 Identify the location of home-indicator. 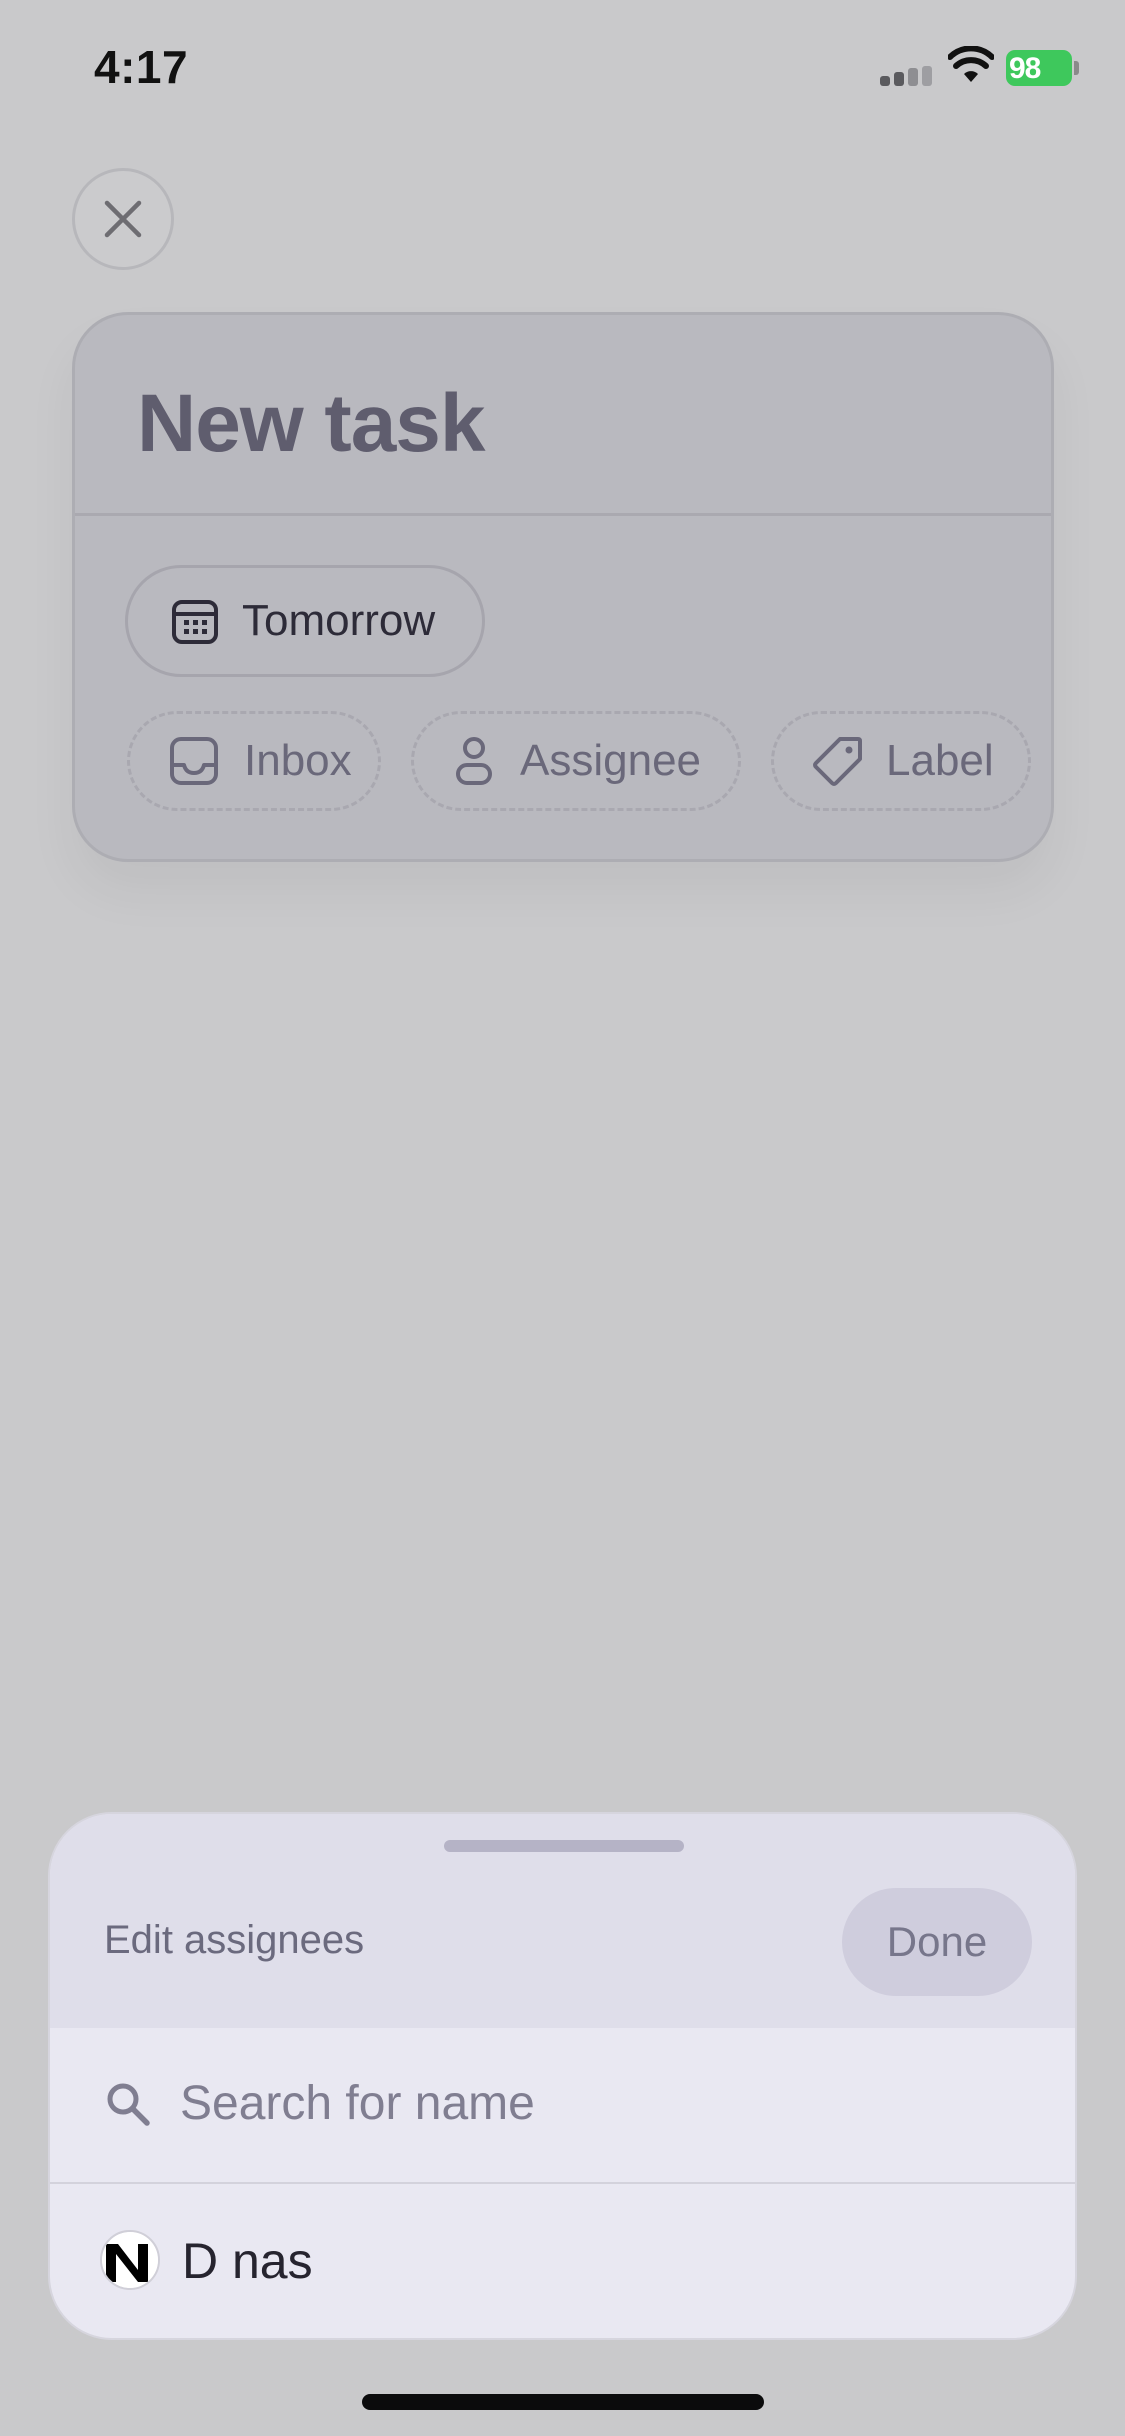
(563, 2402).